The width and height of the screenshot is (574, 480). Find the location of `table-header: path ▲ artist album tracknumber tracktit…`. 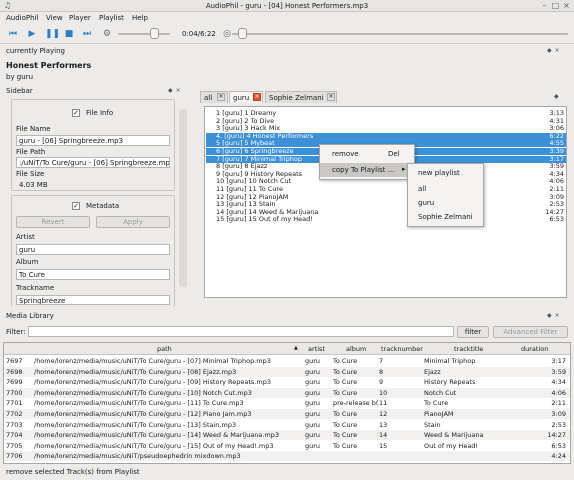

table-header: path ▲ artist album tracknumber tracktit… is located at coordinates (287, 349).